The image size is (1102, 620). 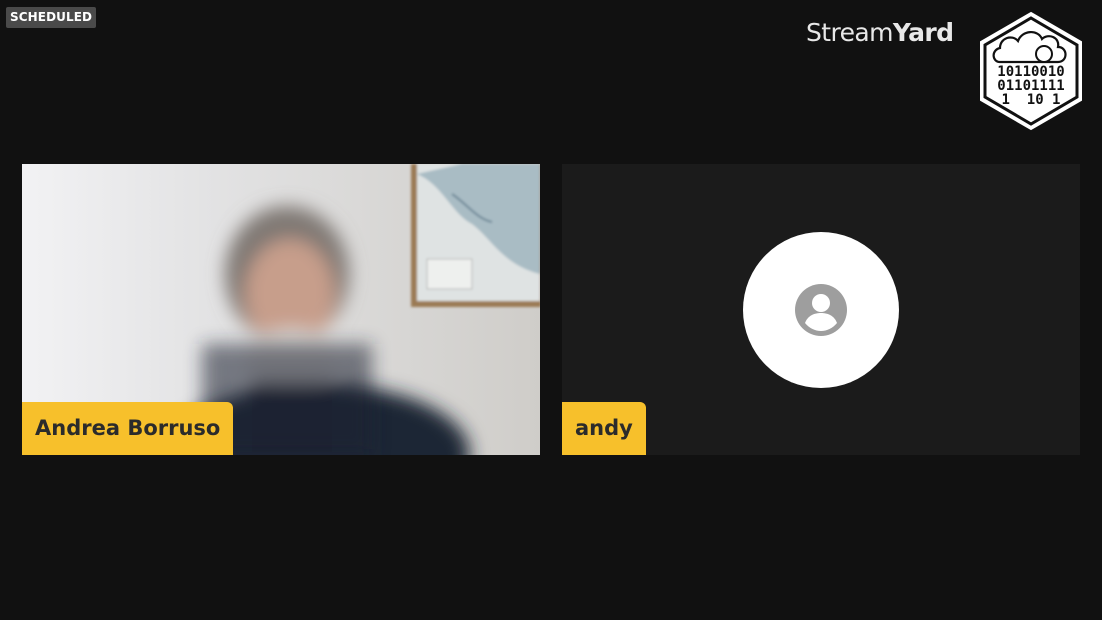 I want to click on binary-row-3: 1 10 1, so click(x=1030, y=100).